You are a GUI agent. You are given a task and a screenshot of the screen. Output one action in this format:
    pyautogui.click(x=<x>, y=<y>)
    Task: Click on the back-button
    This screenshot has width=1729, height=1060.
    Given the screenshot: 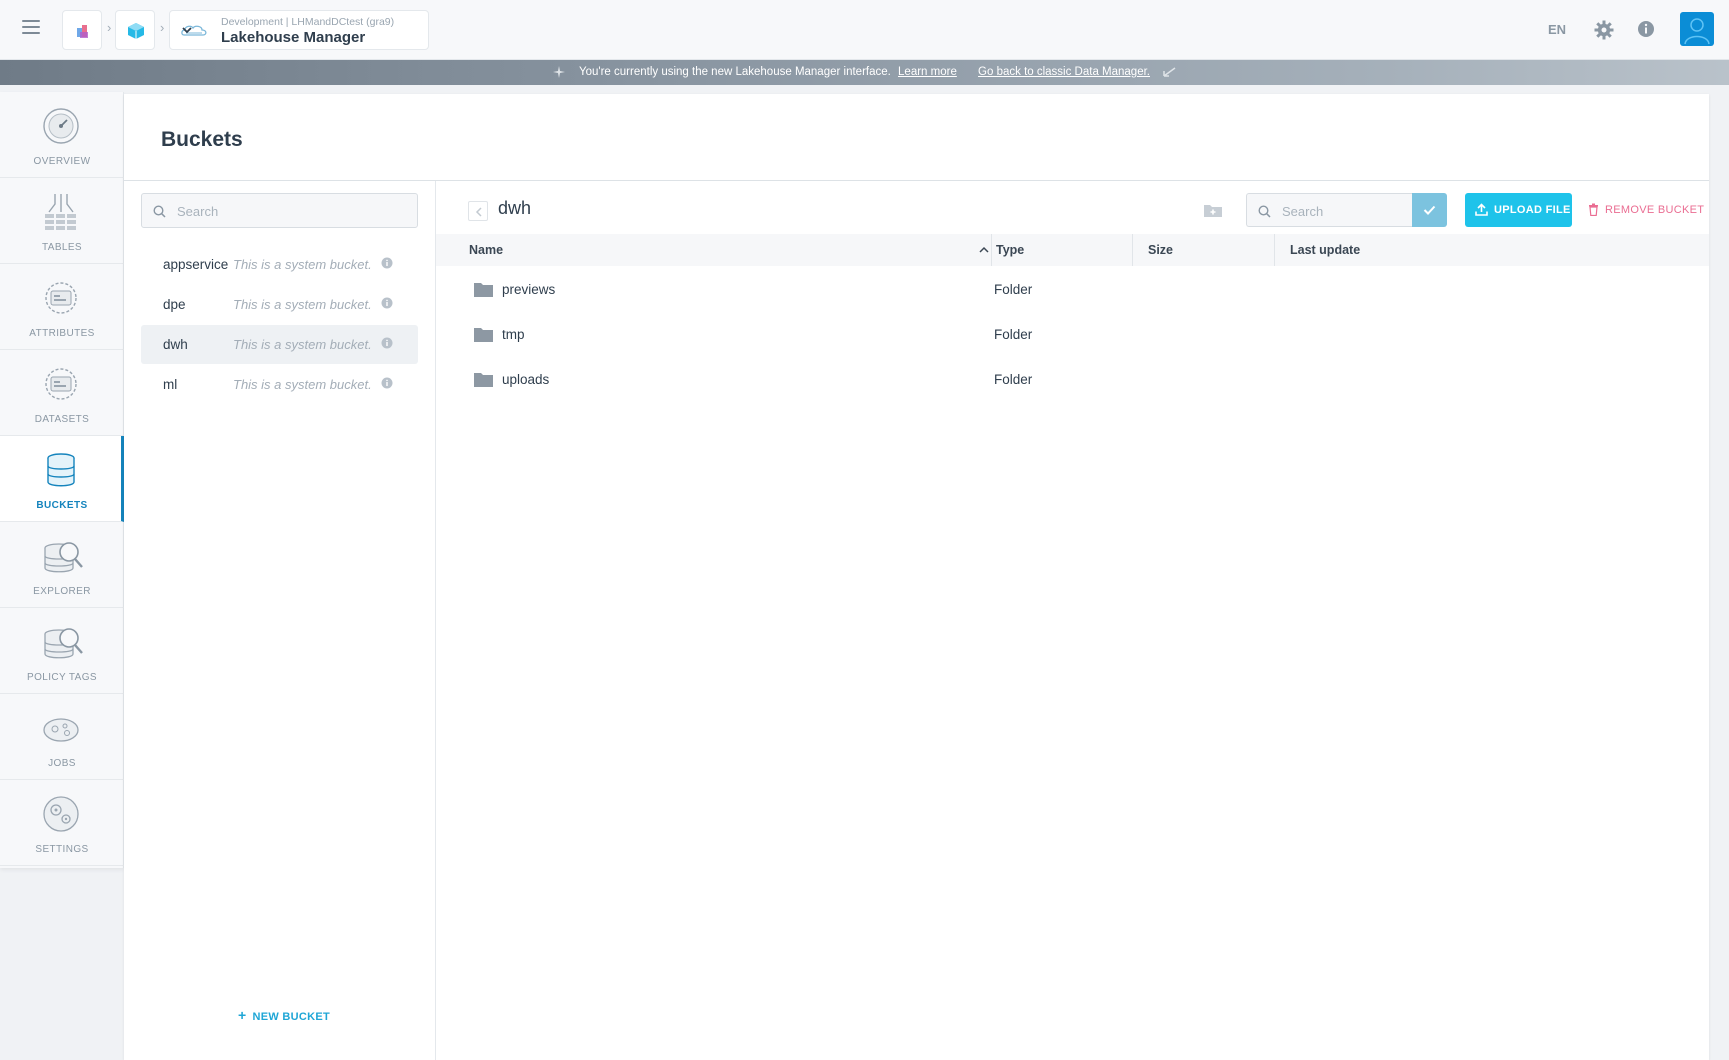 What is the action you would take?
    pyautogui.click(x=478, y=211)
    